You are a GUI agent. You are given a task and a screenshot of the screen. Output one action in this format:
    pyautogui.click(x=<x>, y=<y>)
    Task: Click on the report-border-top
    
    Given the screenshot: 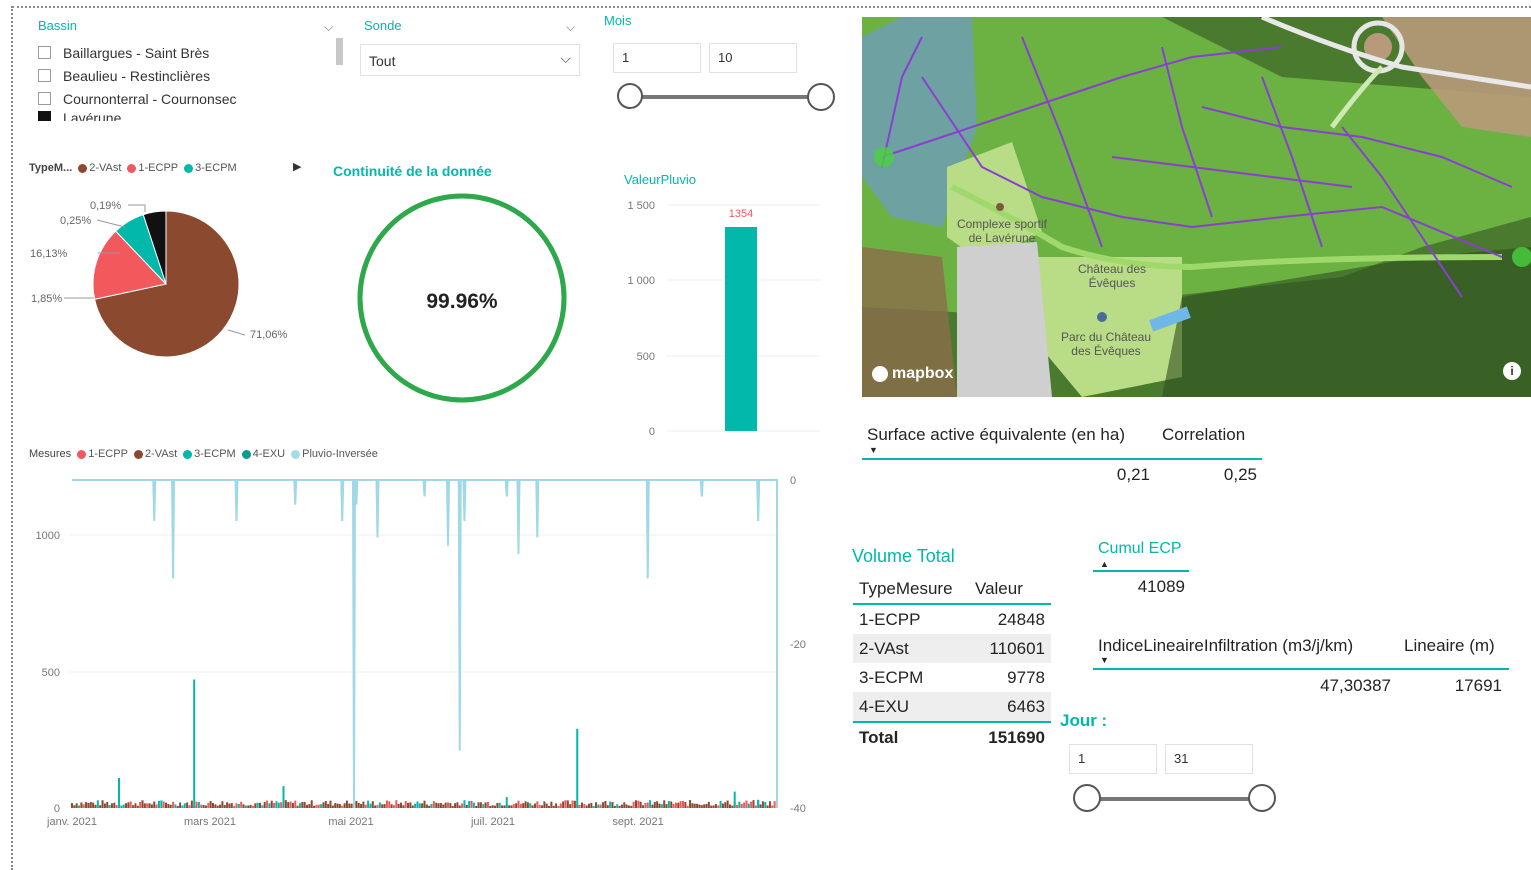 What is the action you would take?
    pyautogui.click(x=771, y=7)
    